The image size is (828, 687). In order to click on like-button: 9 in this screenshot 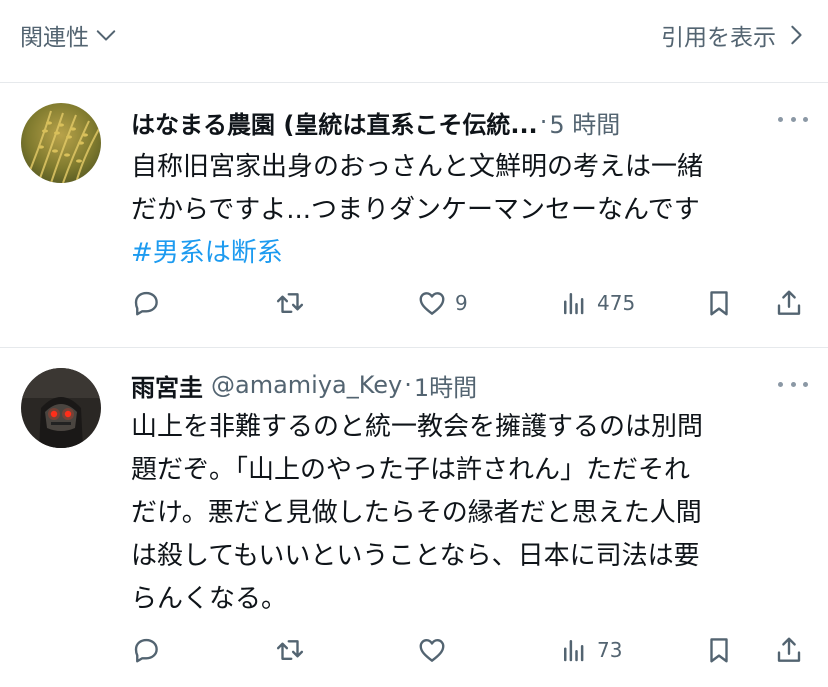, I will do `click(442, 303)`.